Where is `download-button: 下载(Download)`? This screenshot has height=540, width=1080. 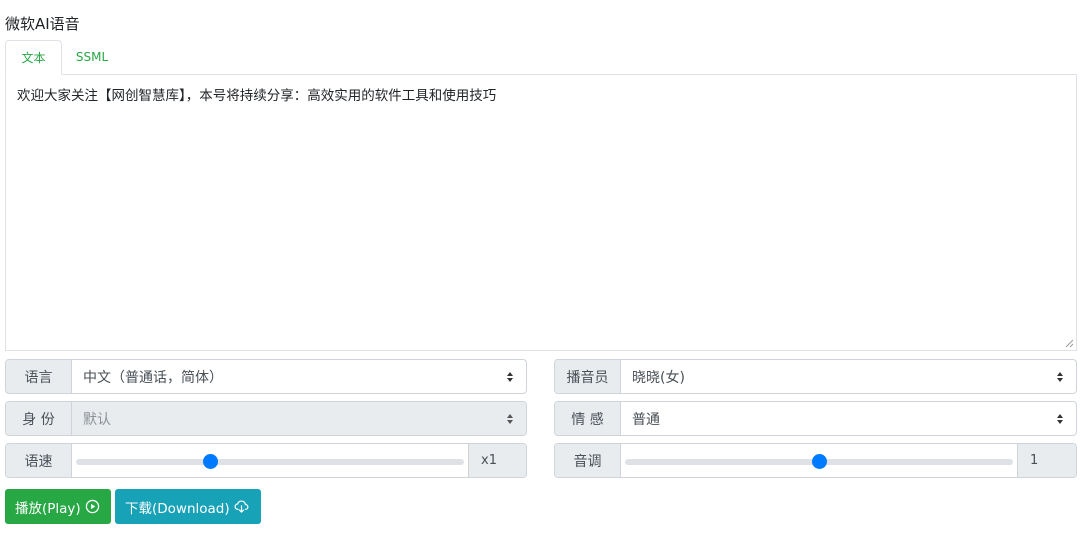 download-button: 下载(Download) is located at coordinates (188, 506).